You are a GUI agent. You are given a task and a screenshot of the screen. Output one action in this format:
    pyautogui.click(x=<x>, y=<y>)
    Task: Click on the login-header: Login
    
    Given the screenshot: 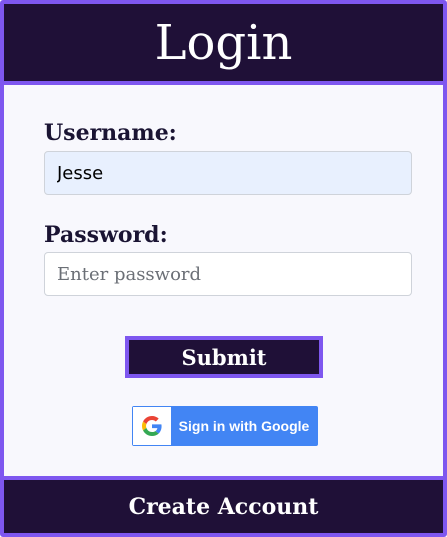 What is the action you would take?
    pyautogui.click(x=223, y=44)
    